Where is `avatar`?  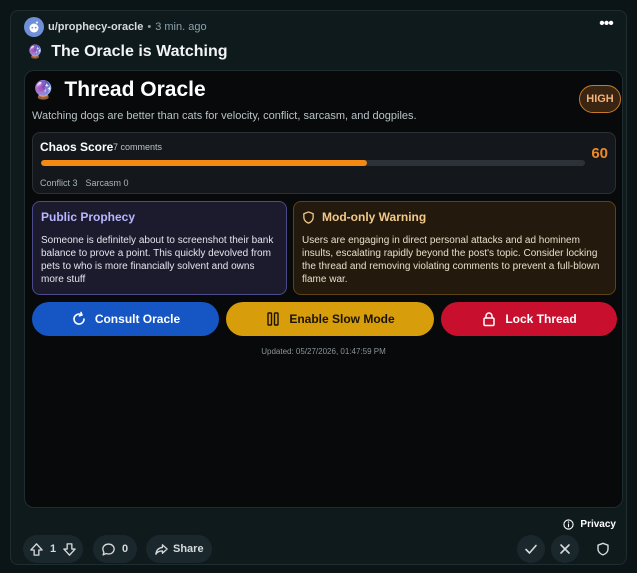 avatar is located at coordinates (34, 27).